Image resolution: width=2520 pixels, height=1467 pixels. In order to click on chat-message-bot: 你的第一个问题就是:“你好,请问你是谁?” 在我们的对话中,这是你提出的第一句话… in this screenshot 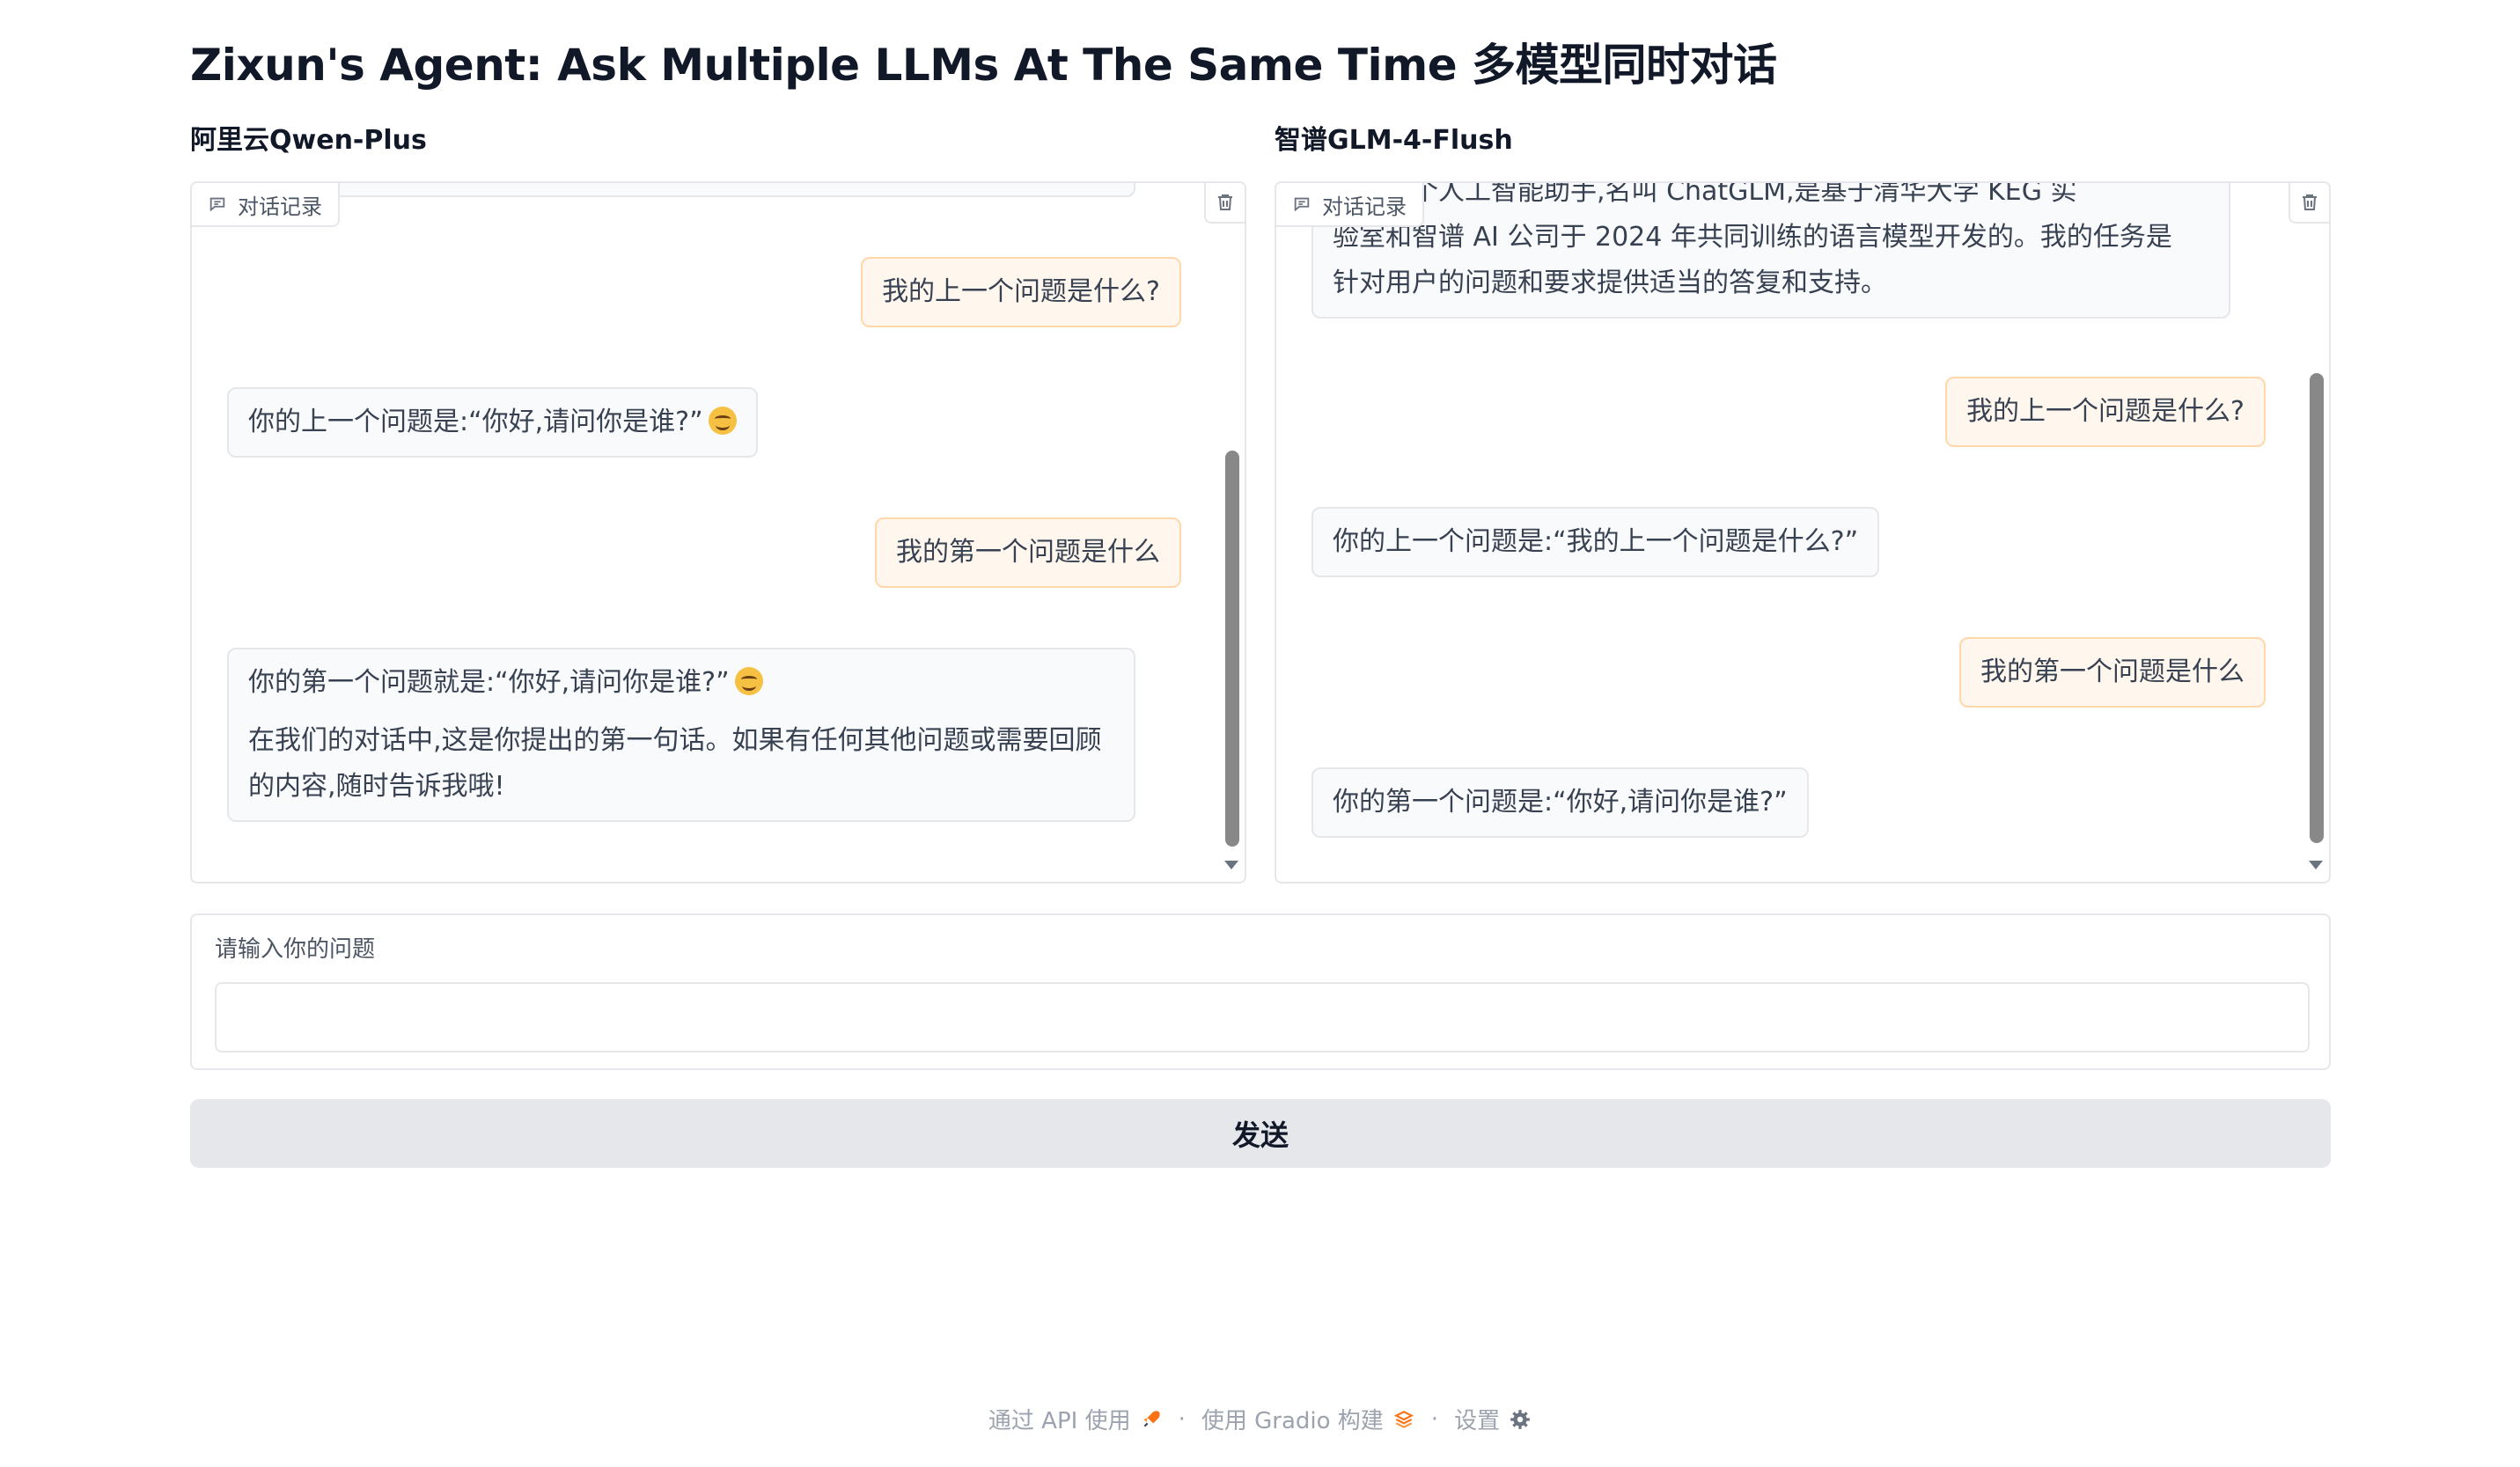, I will do `click(681, 735)`.